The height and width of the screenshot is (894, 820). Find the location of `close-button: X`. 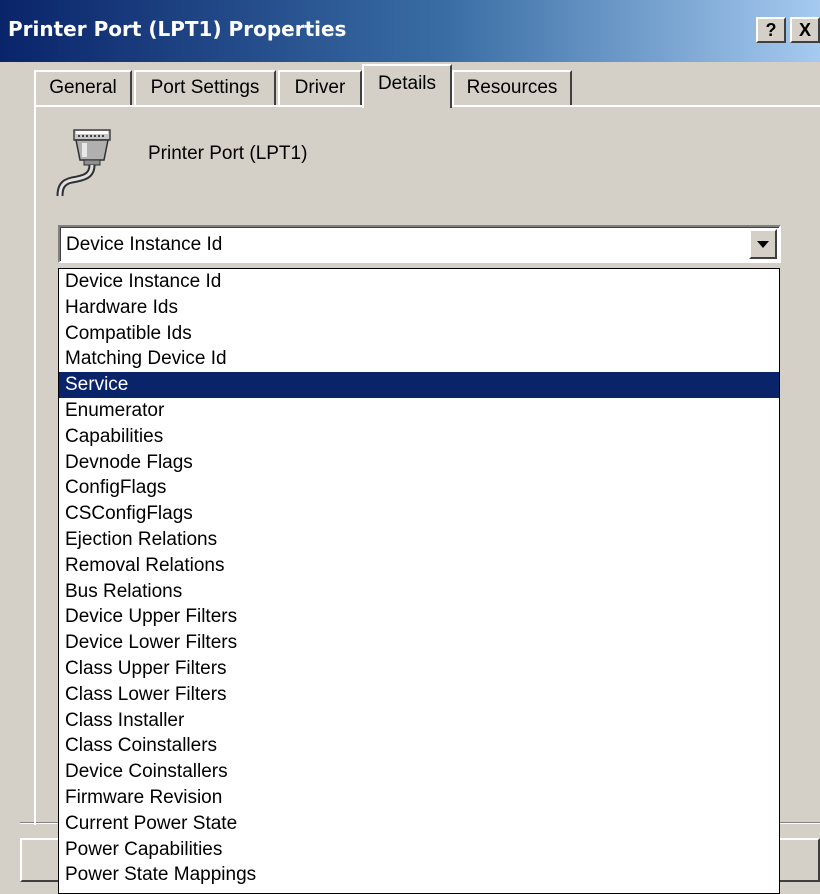

close-button: X is located at coordinates (805, 30).